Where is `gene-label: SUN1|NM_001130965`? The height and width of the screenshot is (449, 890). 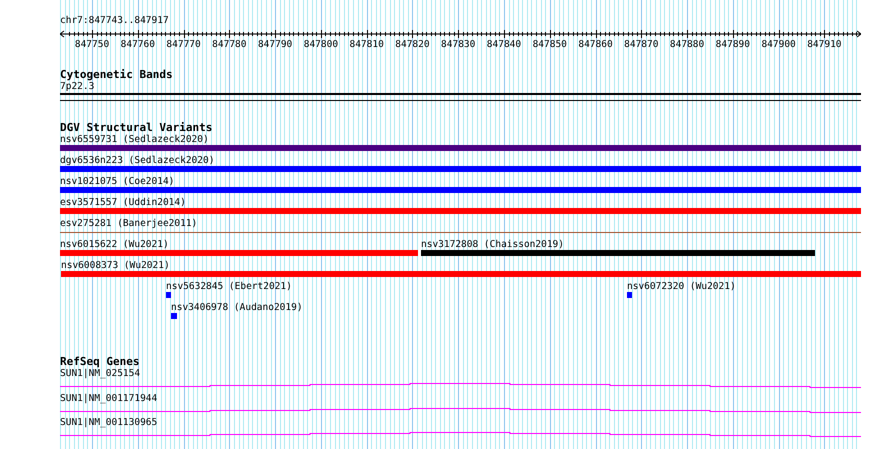
gene-label: SUN1|NM_001130965 is located at coordinates (109, 423).